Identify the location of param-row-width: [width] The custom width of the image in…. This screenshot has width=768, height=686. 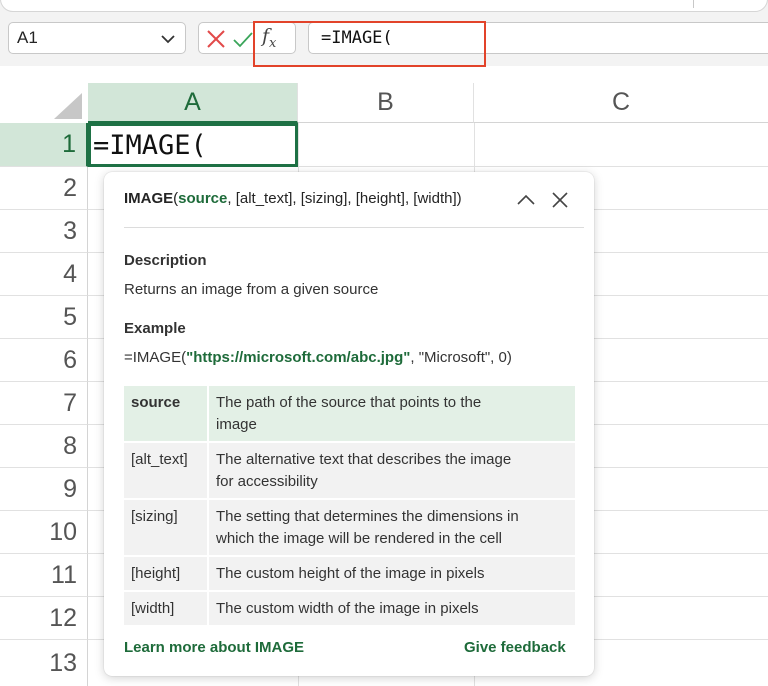
(349, 609).